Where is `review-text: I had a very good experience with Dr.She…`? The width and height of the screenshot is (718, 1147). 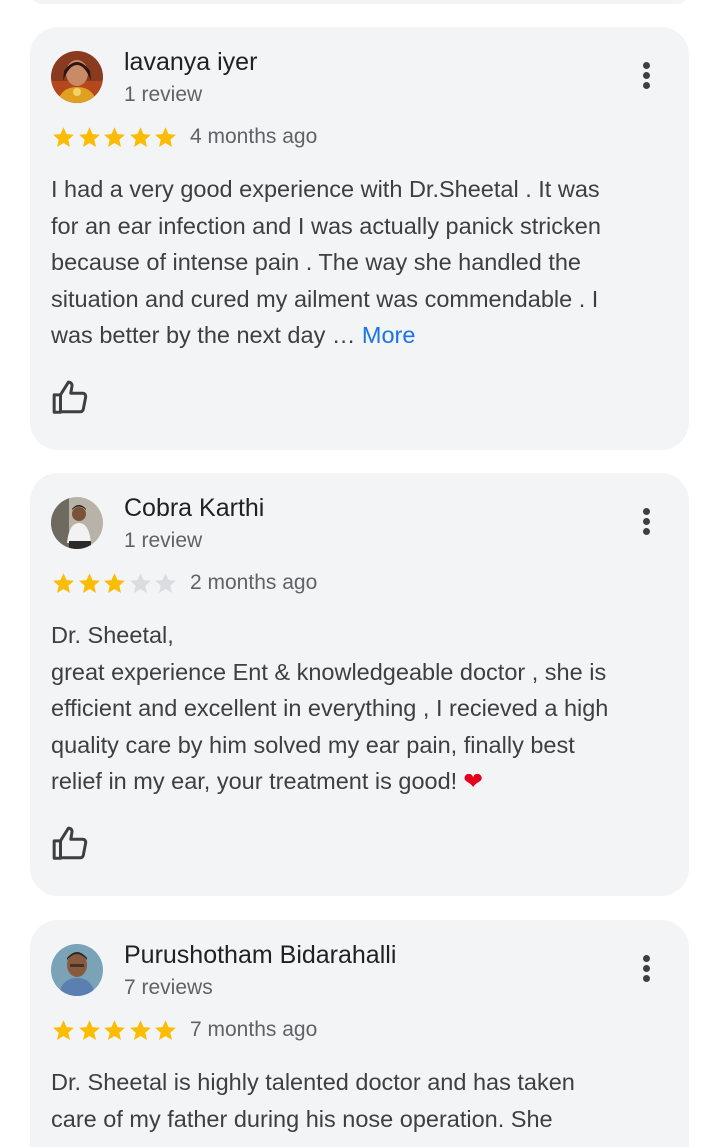
review-text: I had a very good experience with Dr.She… is located at coordinates (361, 262).